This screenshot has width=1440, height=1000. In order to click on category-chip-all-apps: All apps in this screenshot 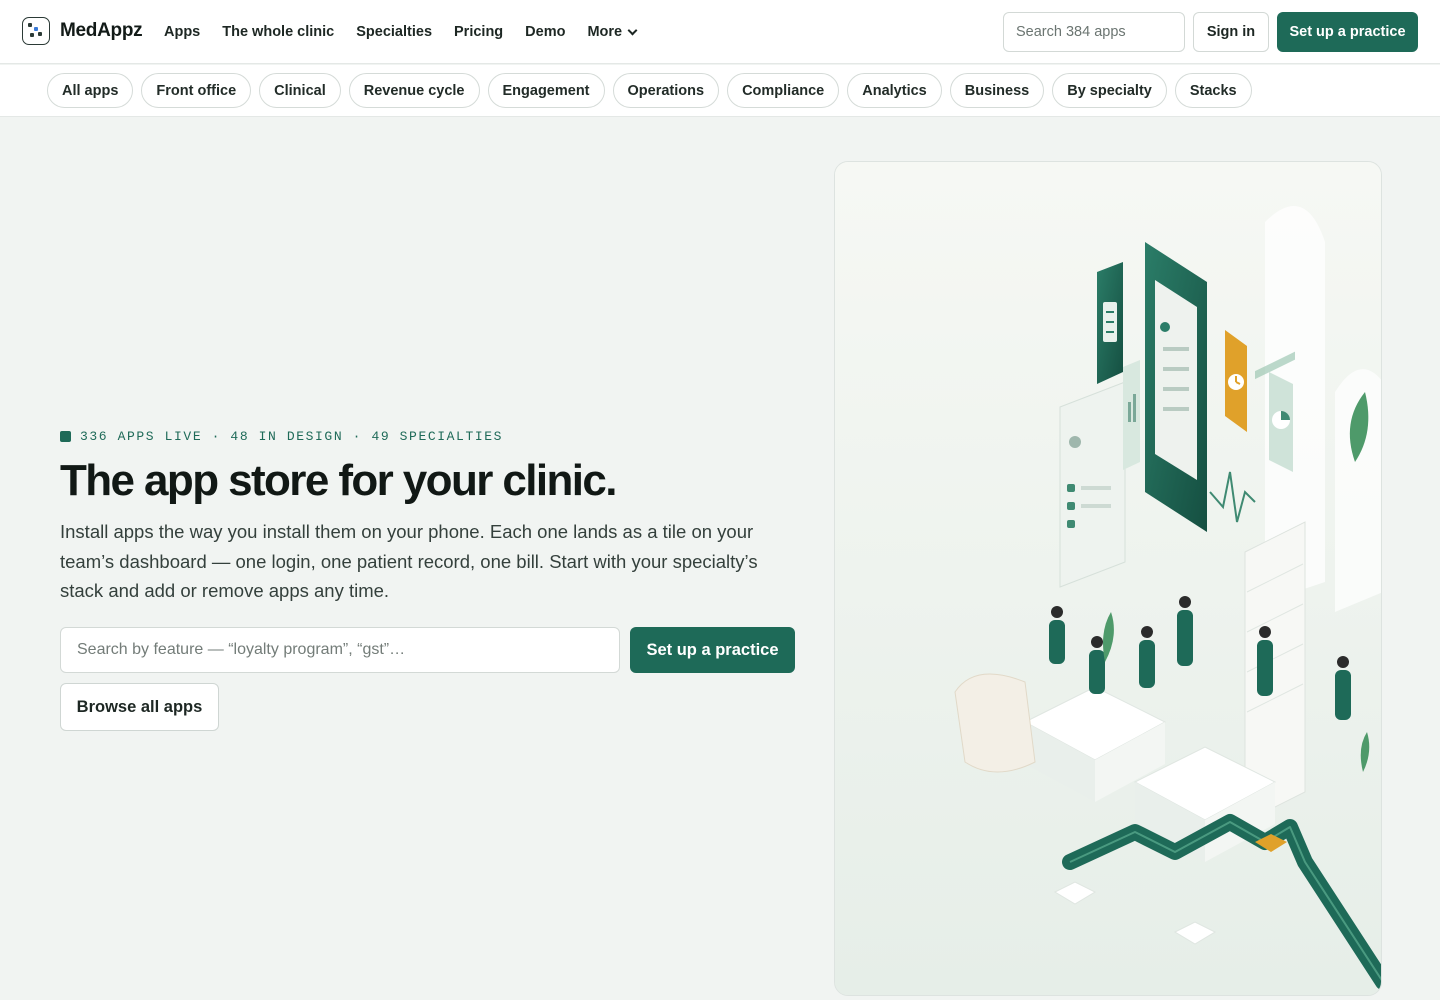, I will do `click(90, 90)`.